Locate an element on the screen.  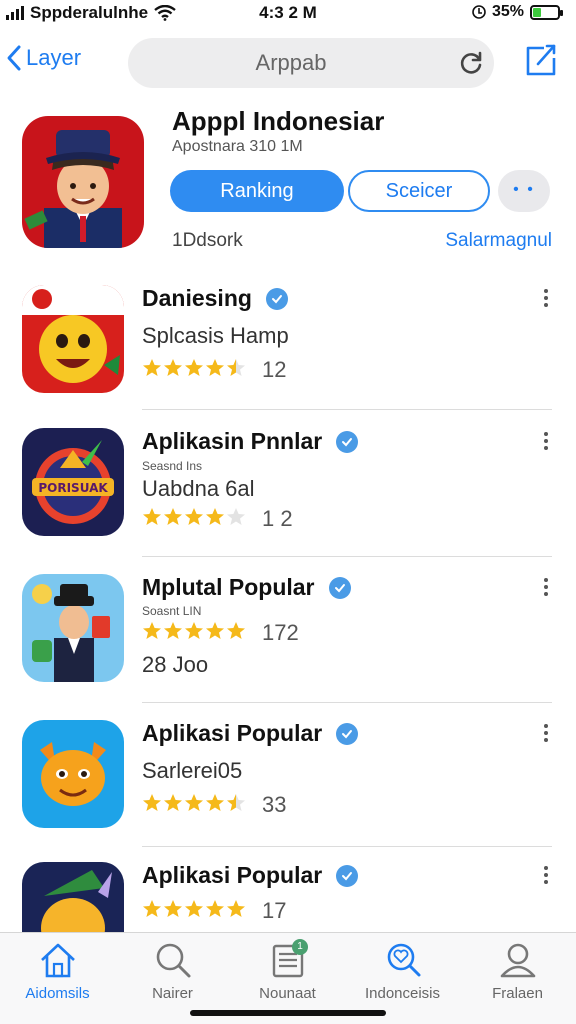
app-rating: 17 is located at coordinates (214, 911).